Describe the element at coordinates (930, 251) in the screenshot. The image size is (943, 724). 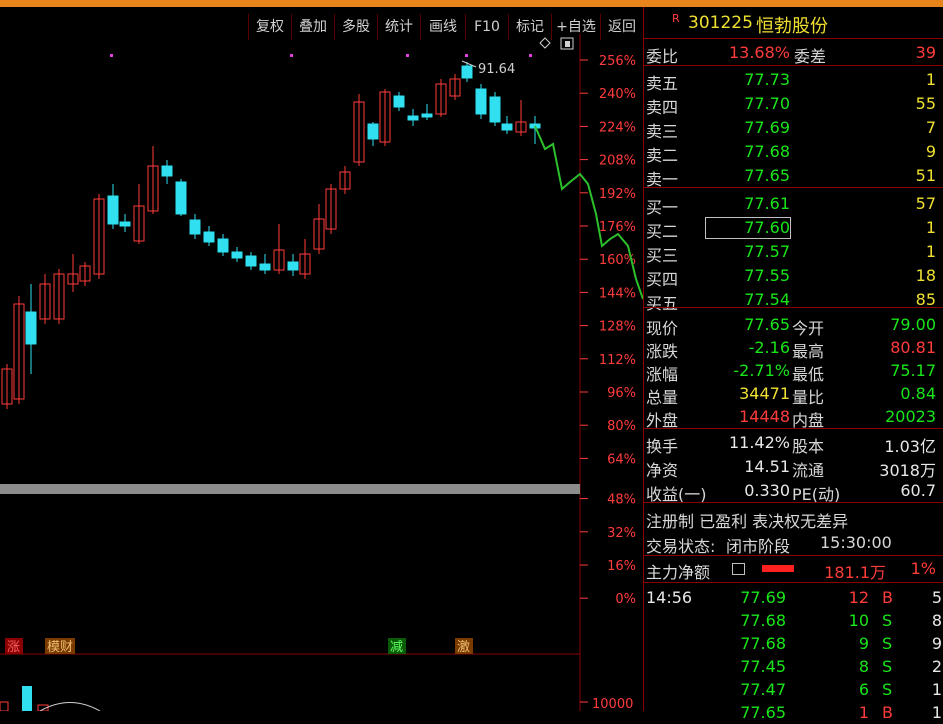
I see `bids-volume: 1` at that location.